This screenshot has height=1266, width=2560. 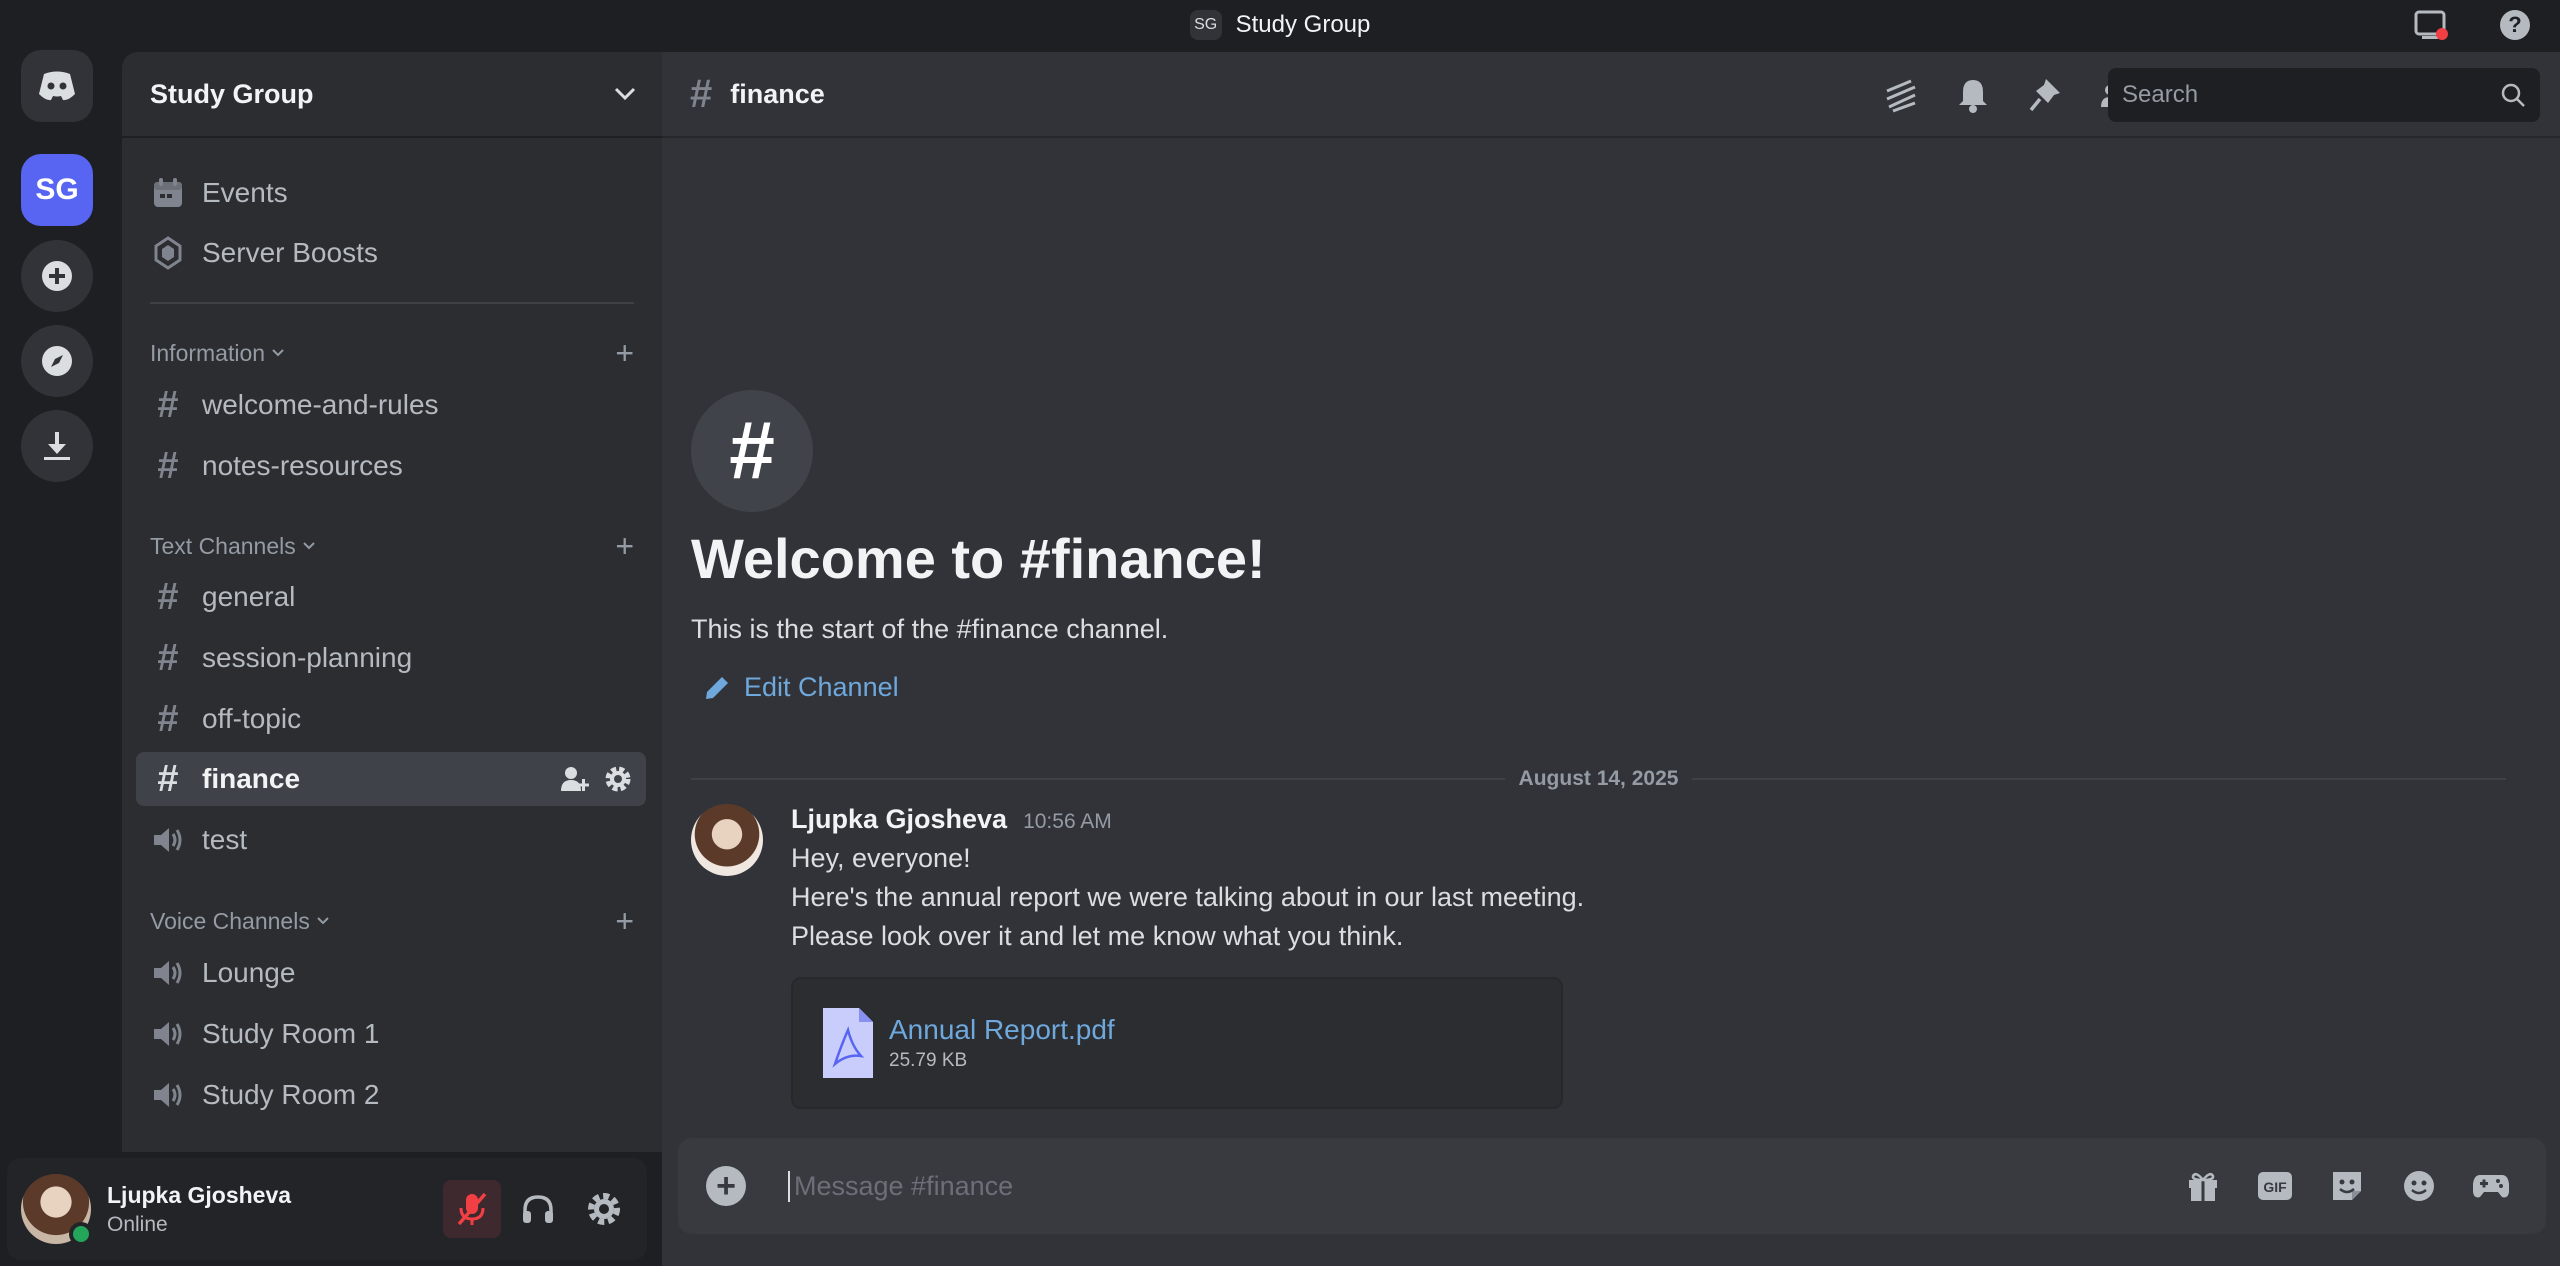 What do you see at coordinates (249, 972) in the screenshot?
I see `channel-label: Lounge` at bounding box center [249, 972].